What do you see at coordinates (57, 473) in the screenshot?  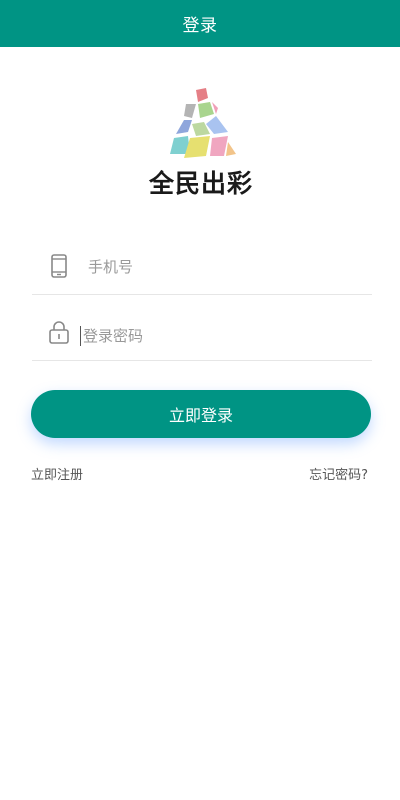 I see `register-link: 立即注册` at bounding box center [57, 473].